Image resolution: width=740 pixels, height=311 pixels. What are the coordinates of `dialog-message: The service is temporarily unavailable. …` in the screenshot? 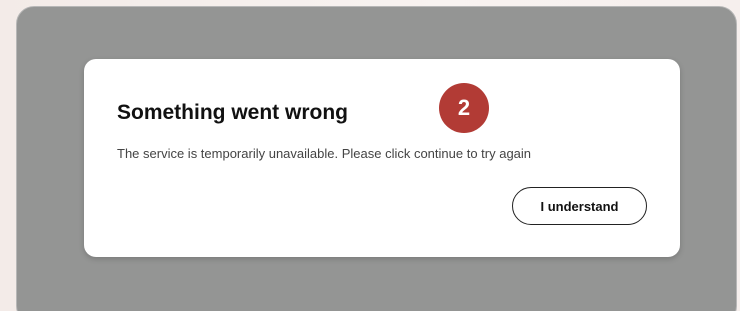 It's located at (324, 153).